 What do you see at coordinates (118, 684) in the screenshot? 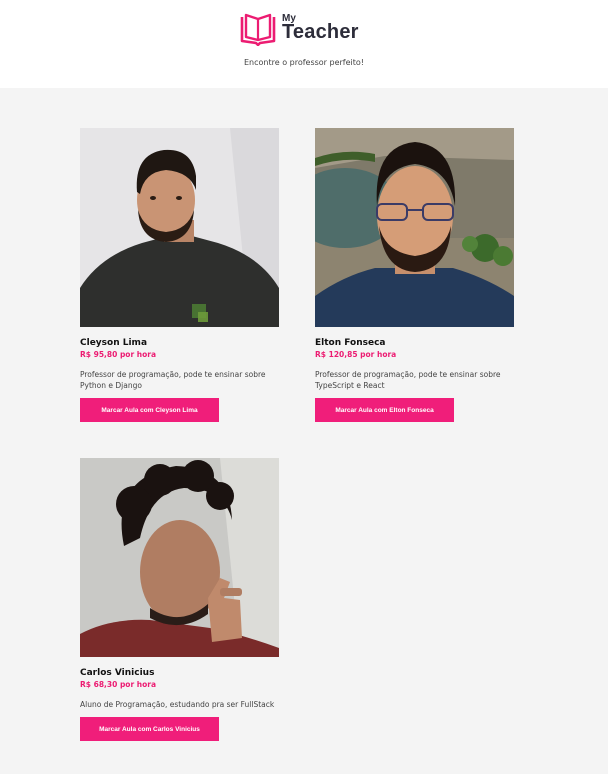
I see `teacher-price: R$ 68,30 por hora` at bounding box center [118, 684].